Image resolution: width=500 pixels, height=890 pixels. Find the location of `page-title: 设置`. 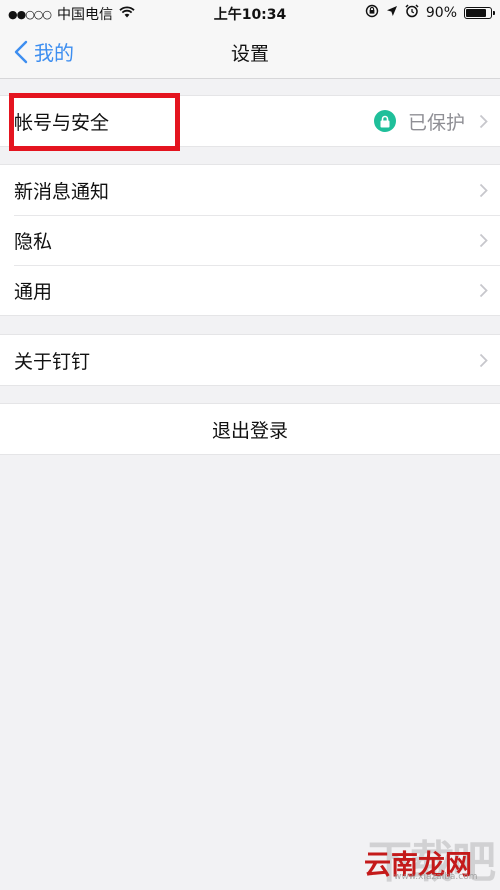

page-title: 设置 is located at coordinates (249, 54).